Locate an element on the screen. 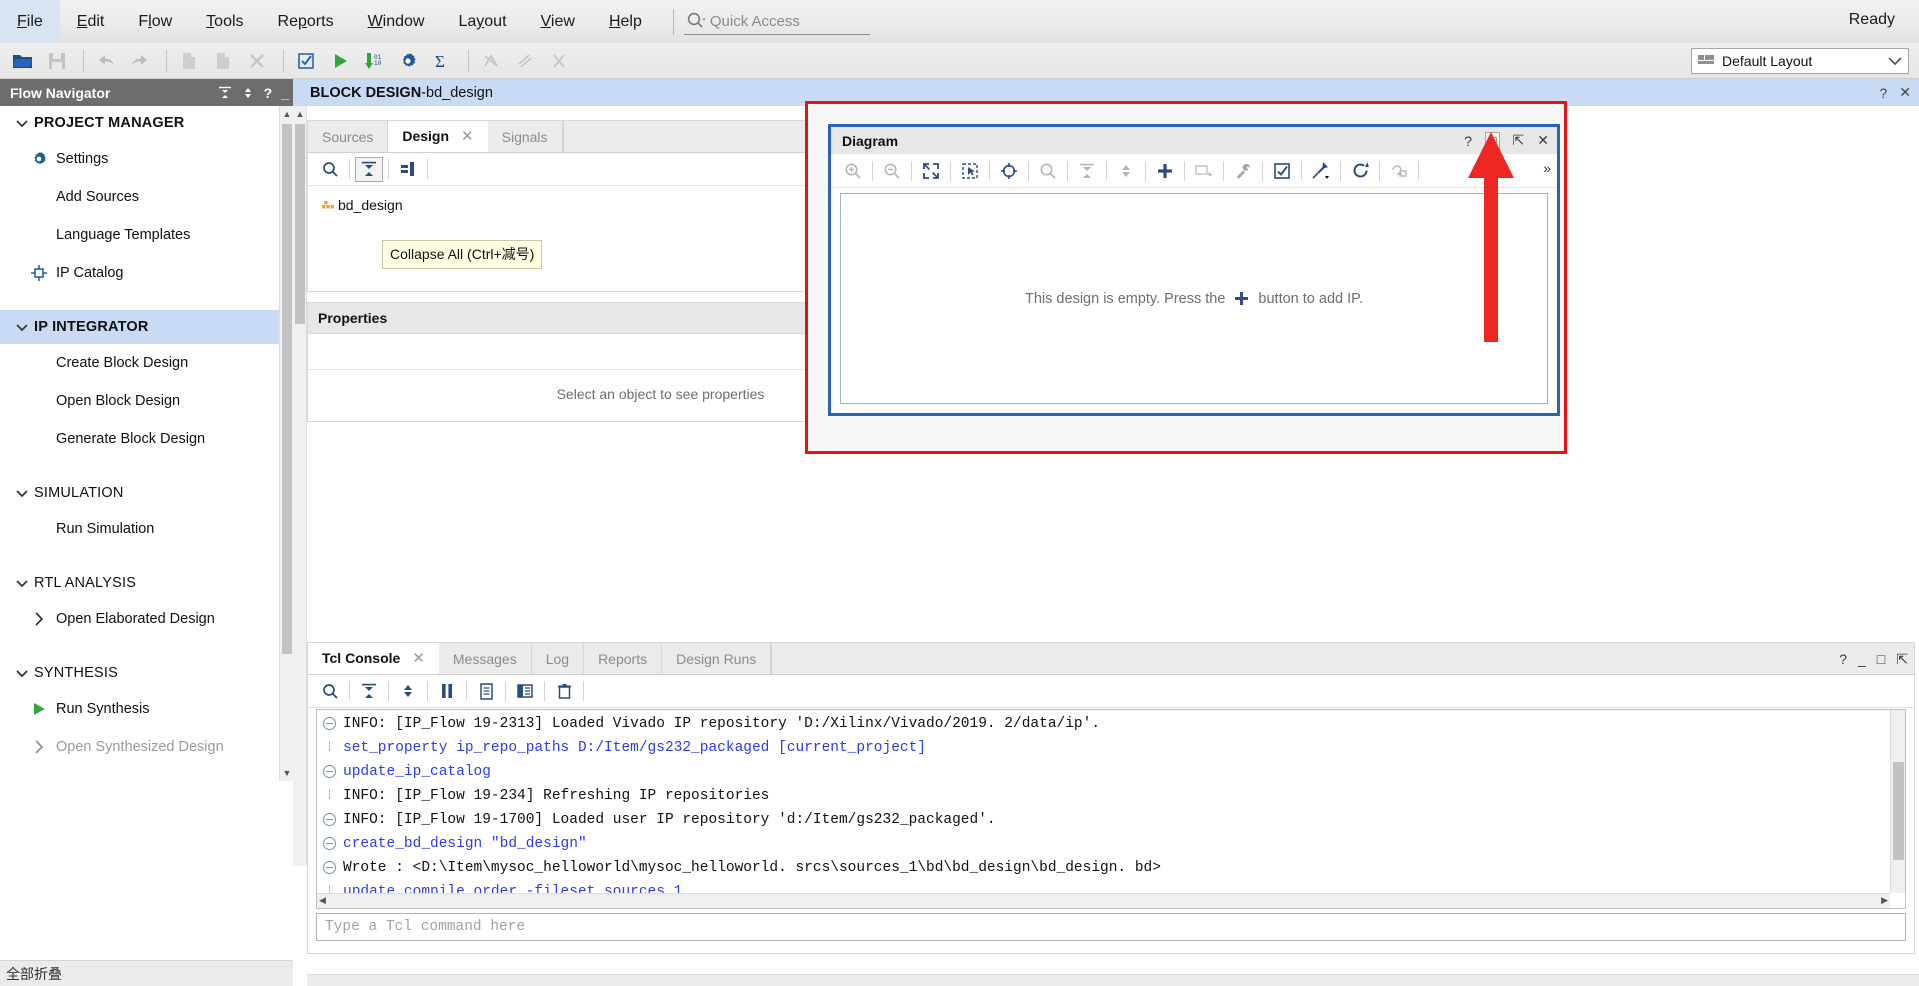  zoom-out-icon is located at coordinates (892, 170).